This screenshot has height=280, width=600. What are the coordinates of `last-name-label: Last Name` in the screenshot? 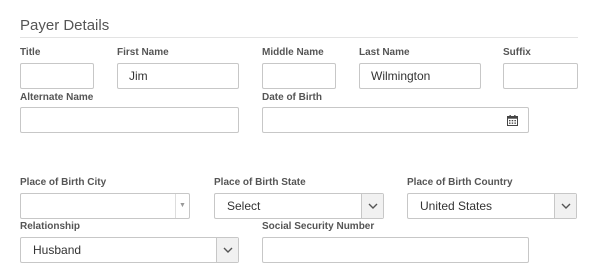 It's located at (384, 52).